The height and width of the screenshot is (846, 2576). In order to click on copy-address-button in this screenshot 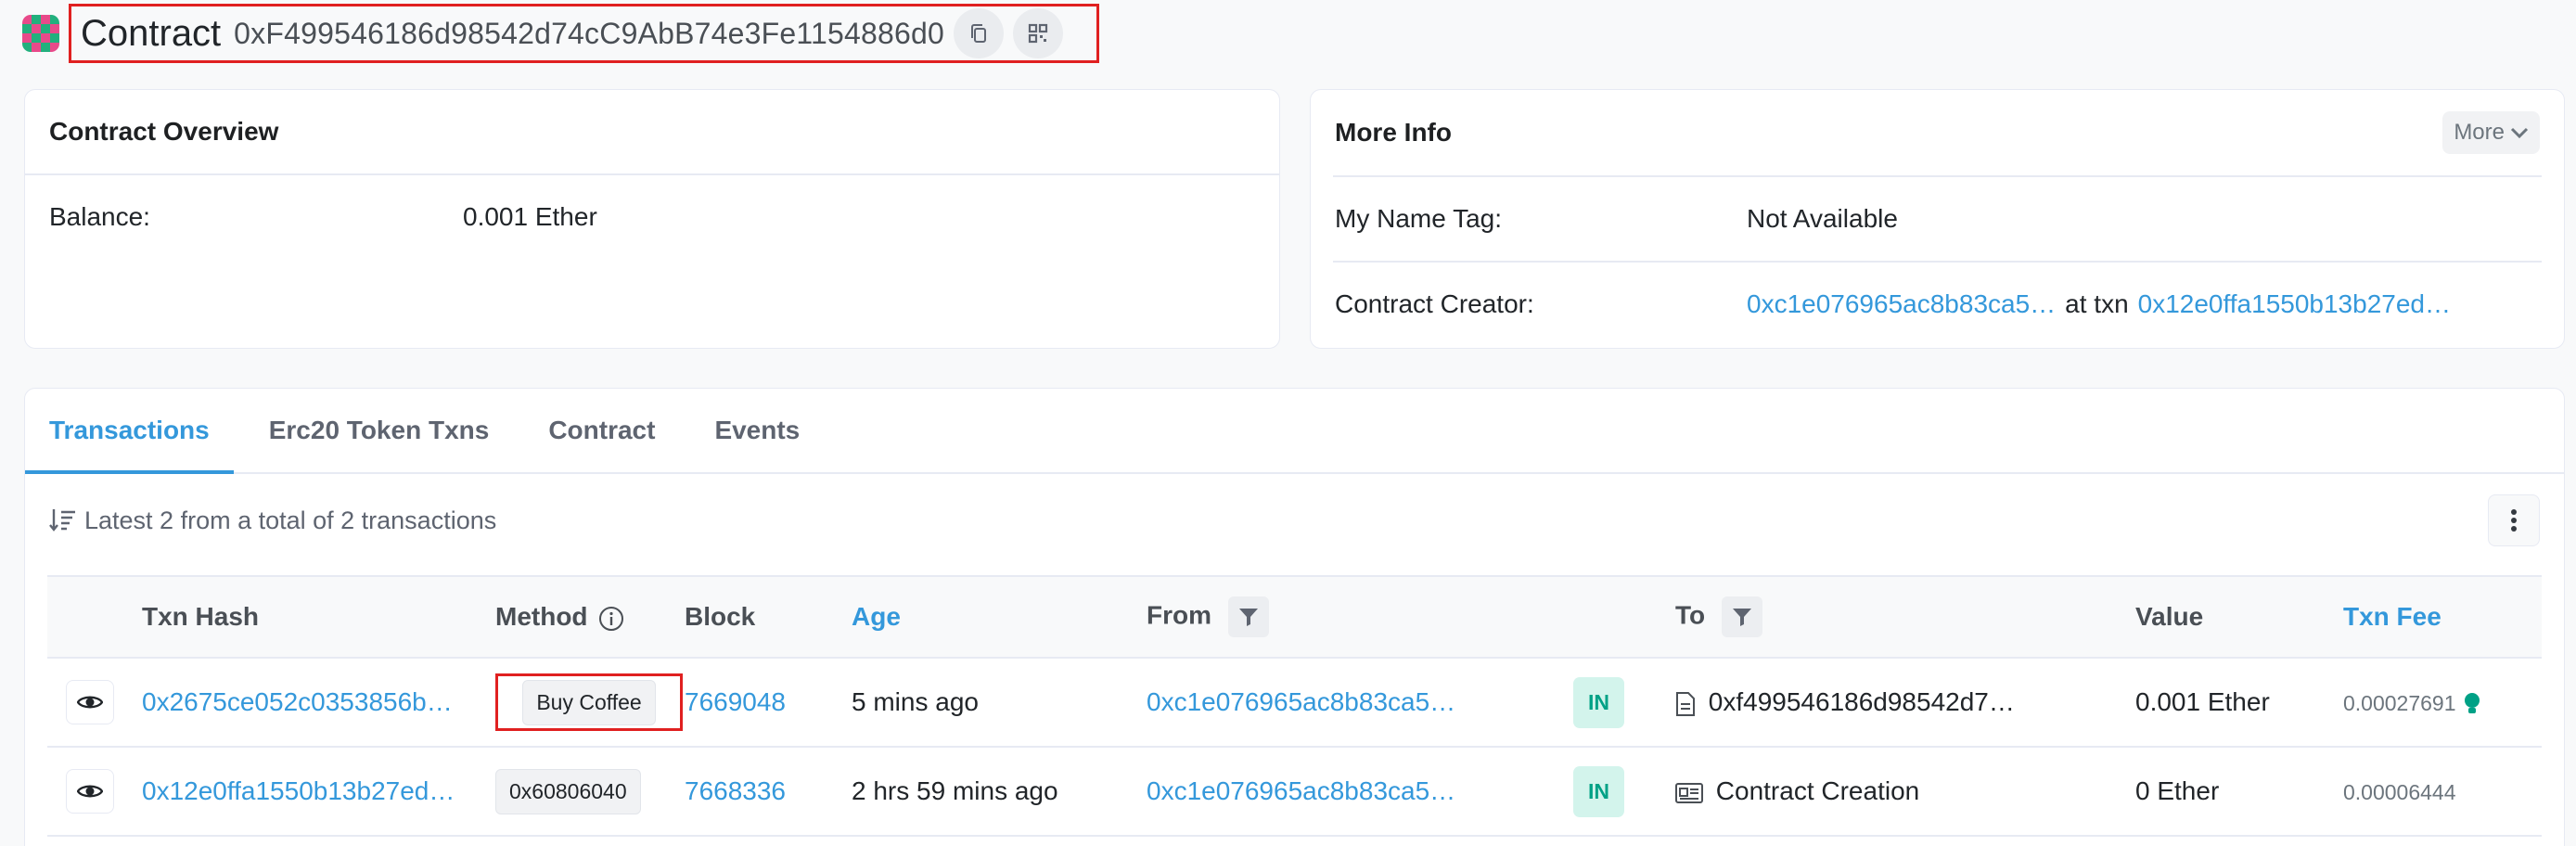, I will do `click(978, 33)`.